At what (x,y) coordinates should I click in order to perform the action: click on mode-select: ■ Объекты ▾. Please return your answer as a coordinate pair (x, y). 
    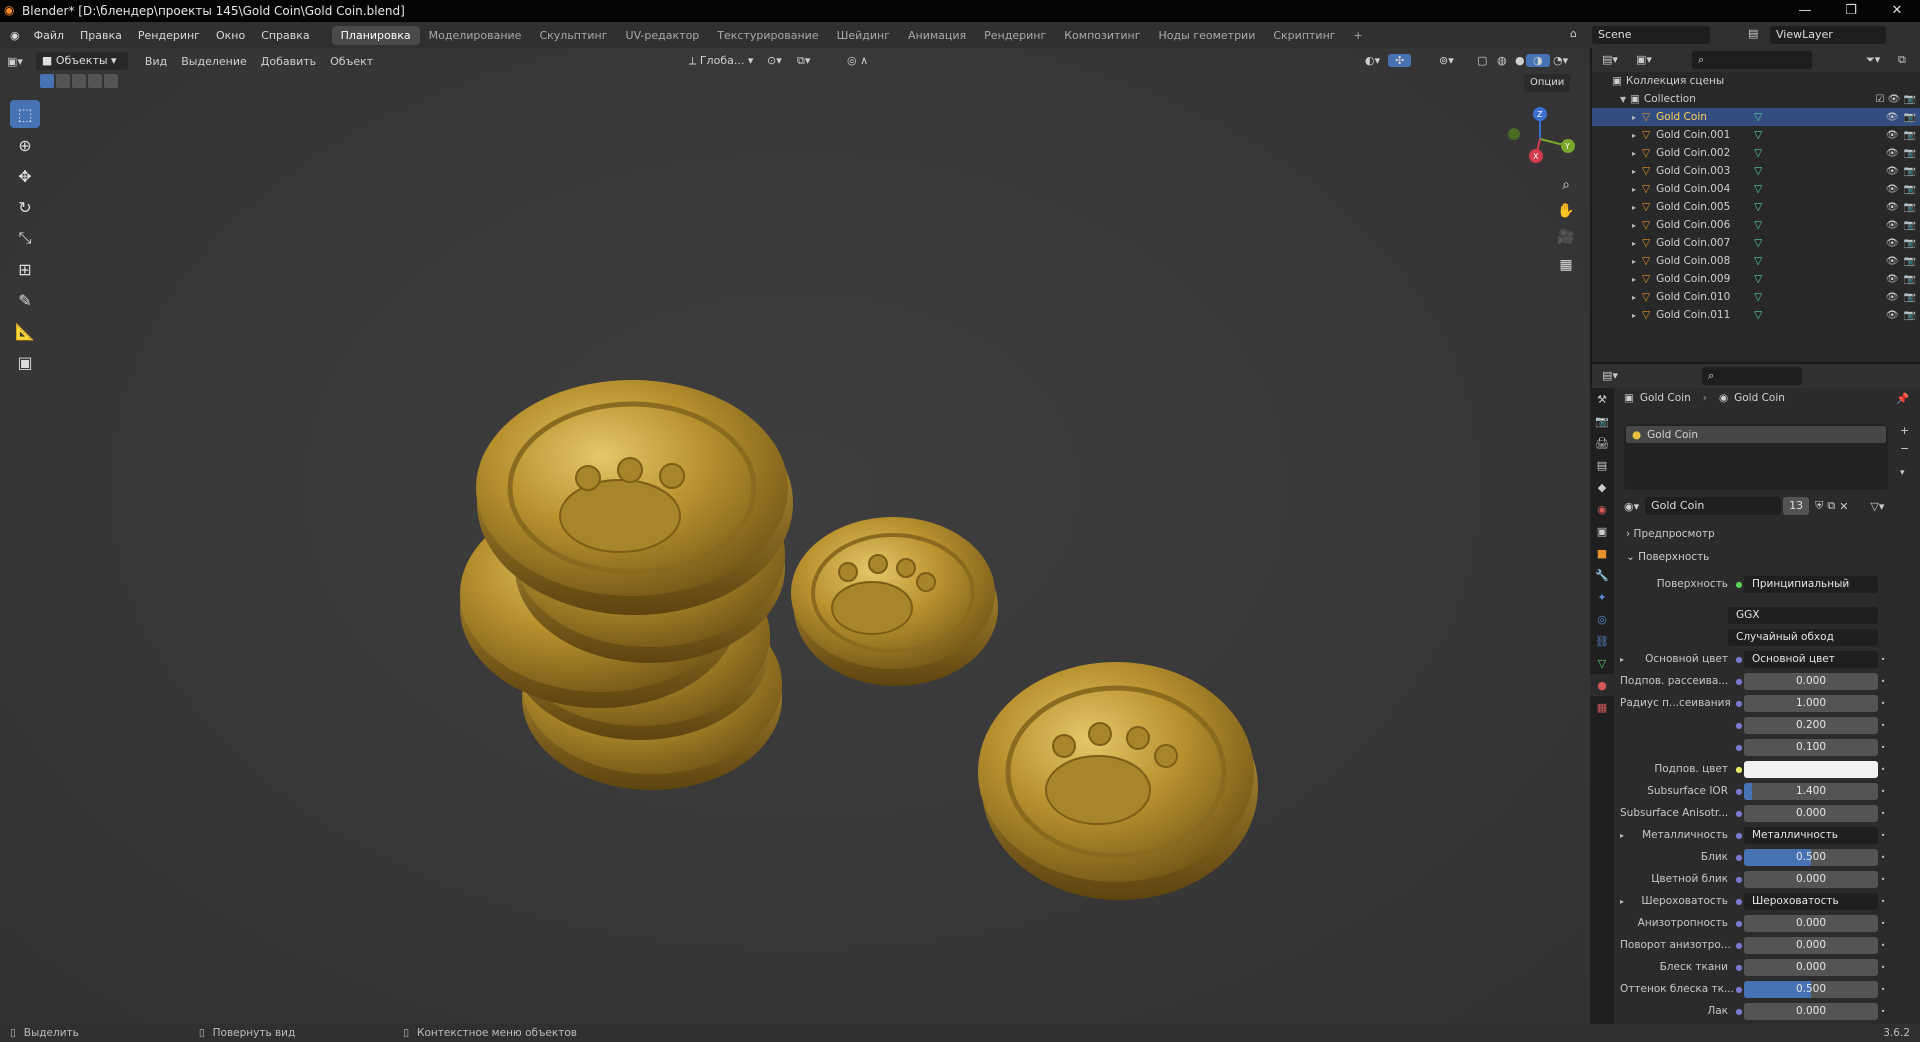
    Looking at the image, I should click on (81, 61).